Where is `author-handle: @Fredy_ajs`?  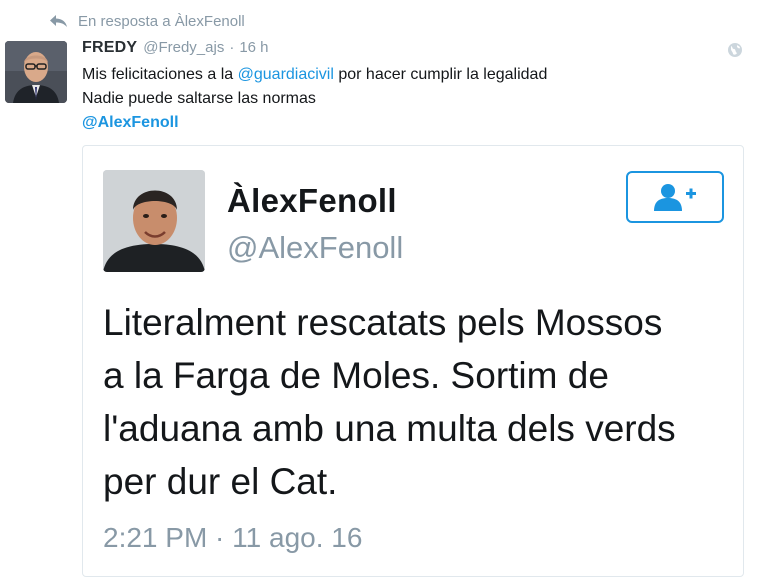
author-handle: @Fredy_ajs is located at coordinates (183, 47).